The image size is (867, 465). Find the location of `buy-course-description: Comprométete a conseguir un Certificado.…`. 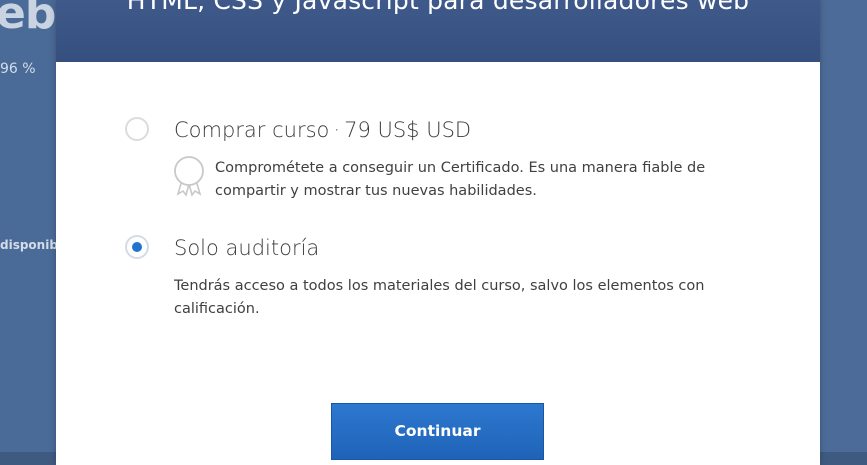

buy-course-description: Comprométete a conseguir un Certificado.… is located at coordinates (460, 179).